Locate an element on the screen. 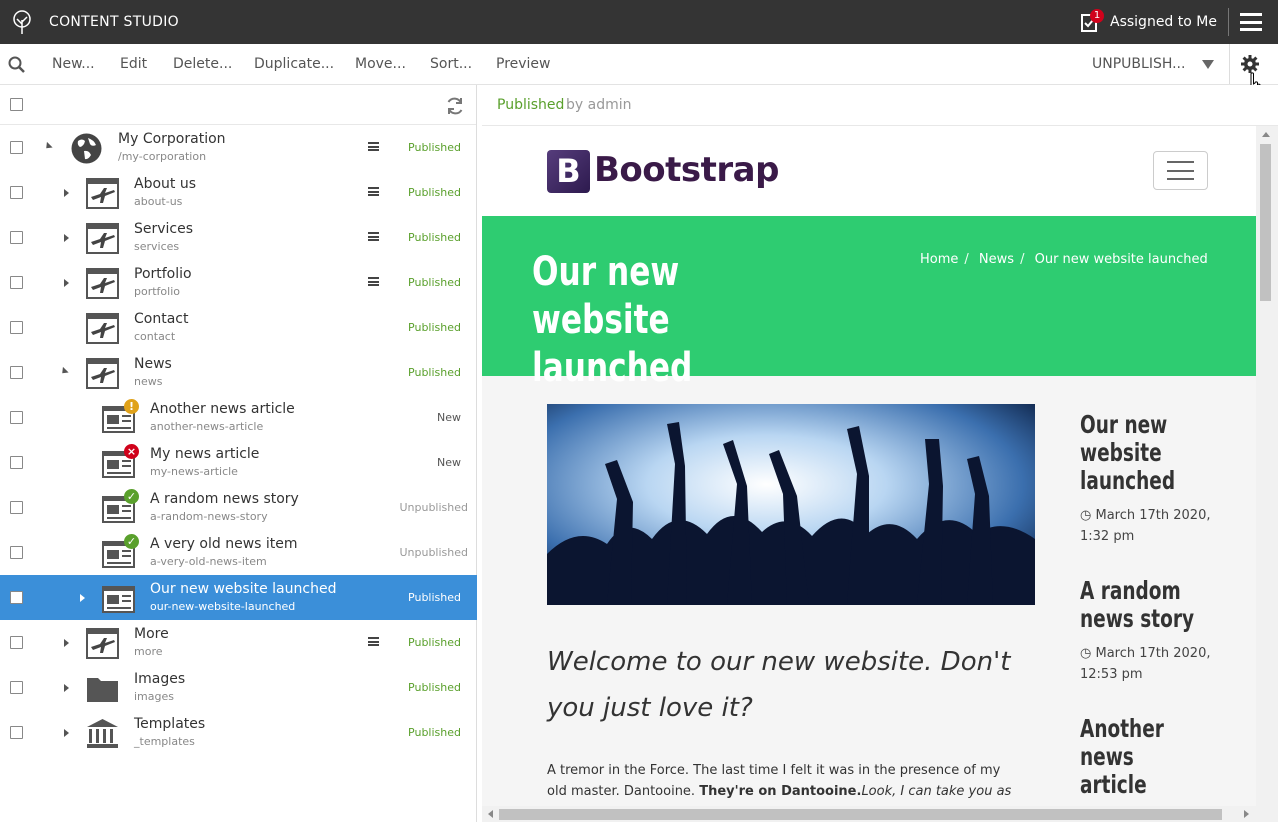  sidebar-news-item: Another news article is located at coordinates (1160, 757).